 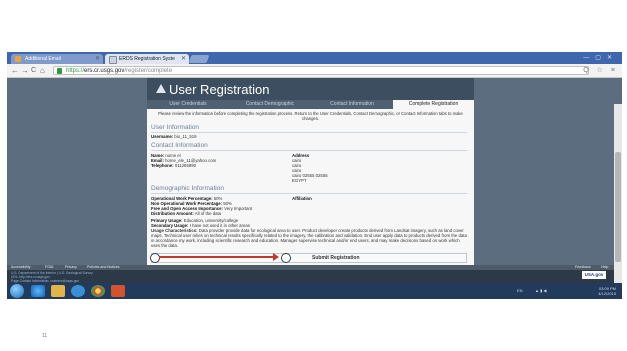 I want to click on phone-label: Telephone:, so click(x=162, y=165).